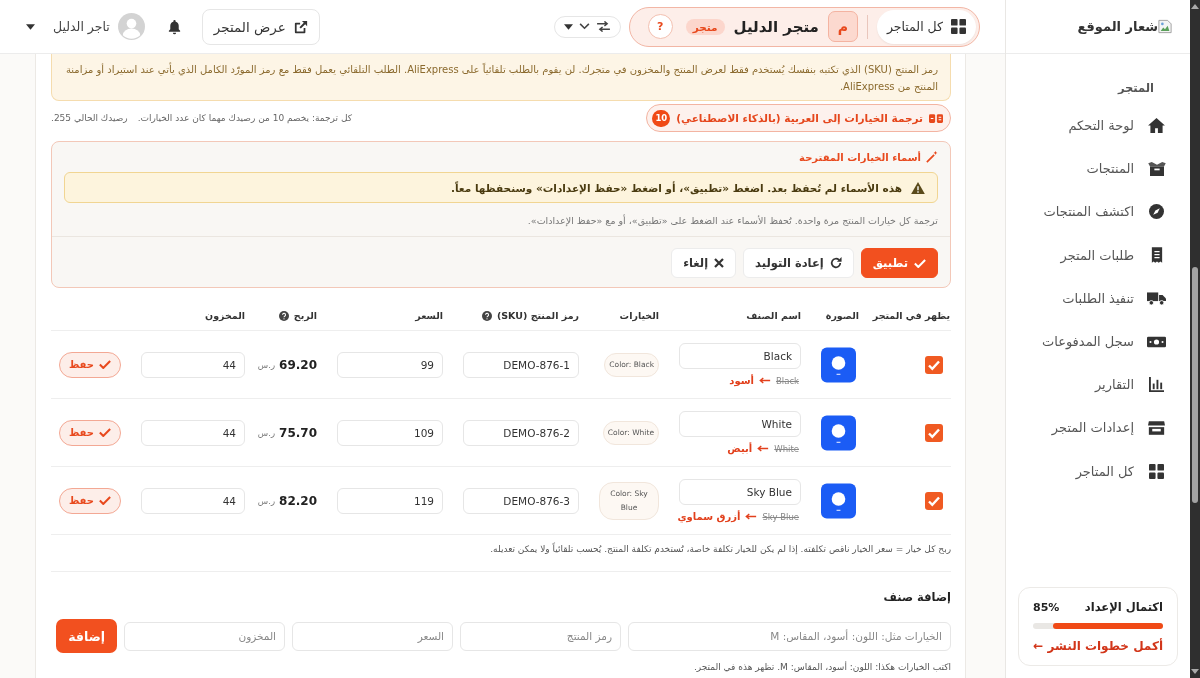  I want to click on sidebar-item: إعدادات المتجر, so click(1098, 428).